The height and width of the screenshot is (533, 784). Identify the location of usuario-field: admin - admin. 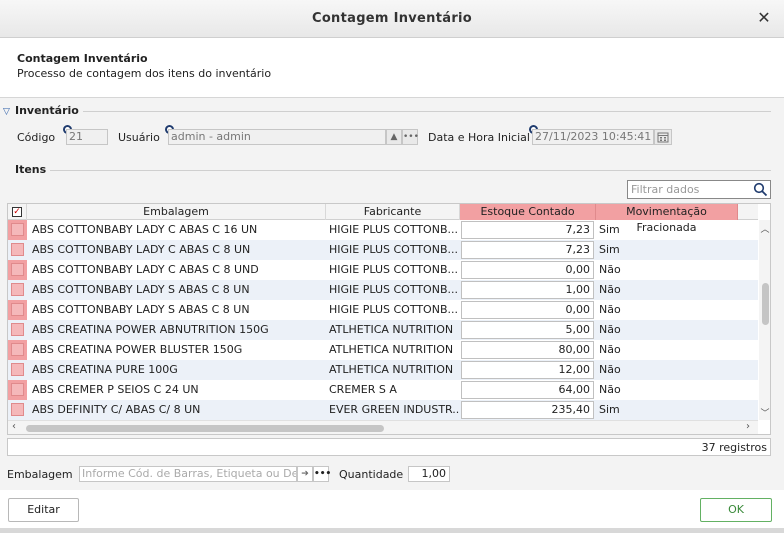
(277, 137).